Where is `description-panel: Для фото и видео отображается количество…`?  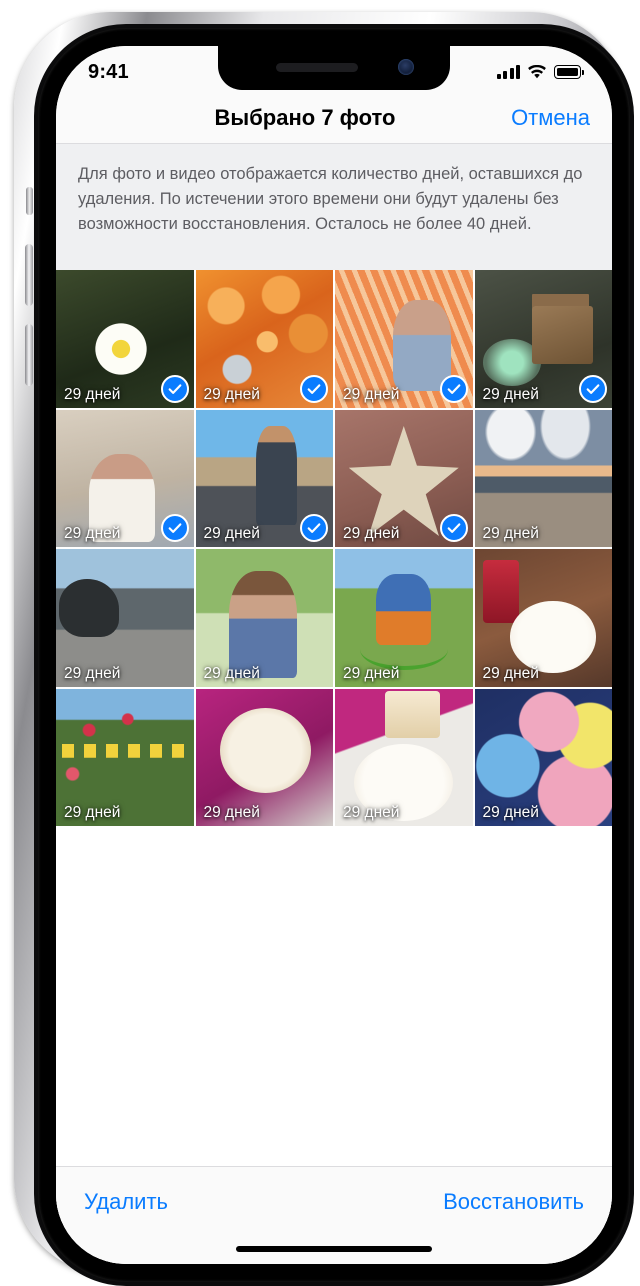 description-panel: Для фото и видео отображается количество… is located at coordinates (334, 207).